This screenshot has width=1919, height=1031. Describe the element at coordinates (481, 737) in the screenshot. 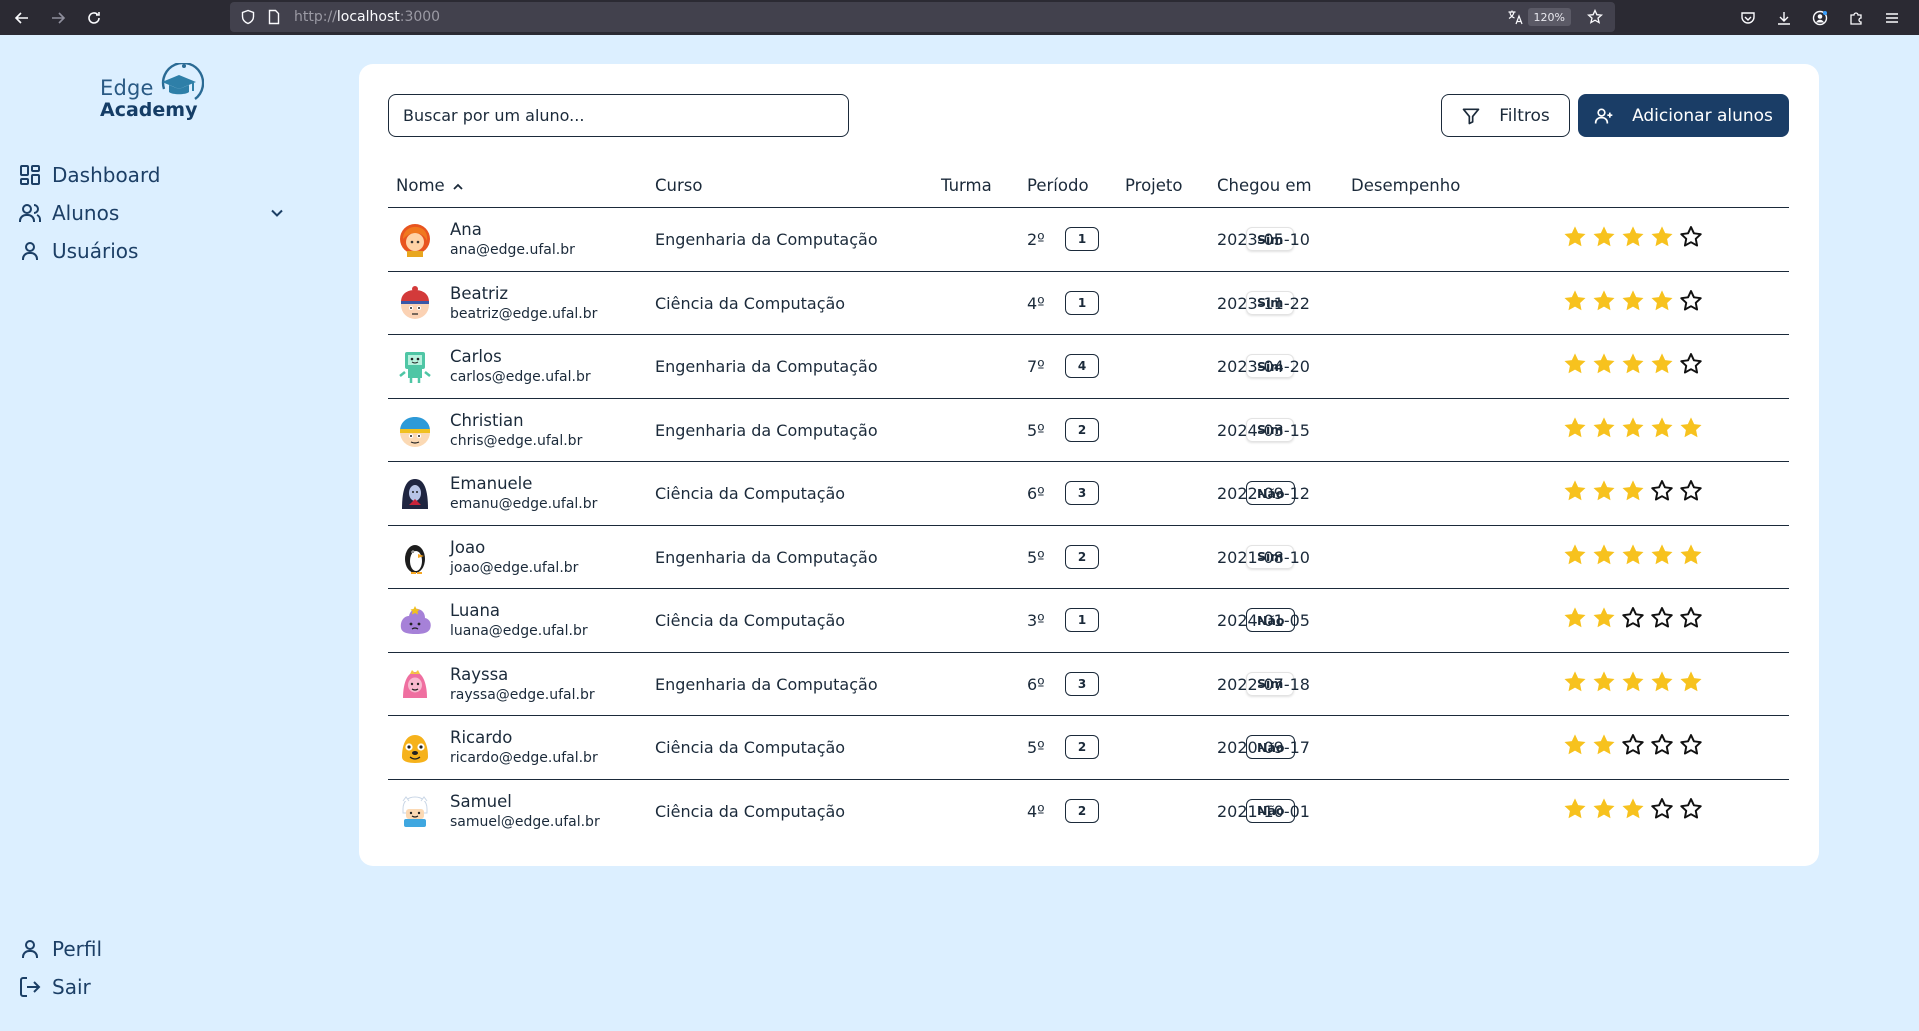

I see `student-name: Ricardo` at that location.